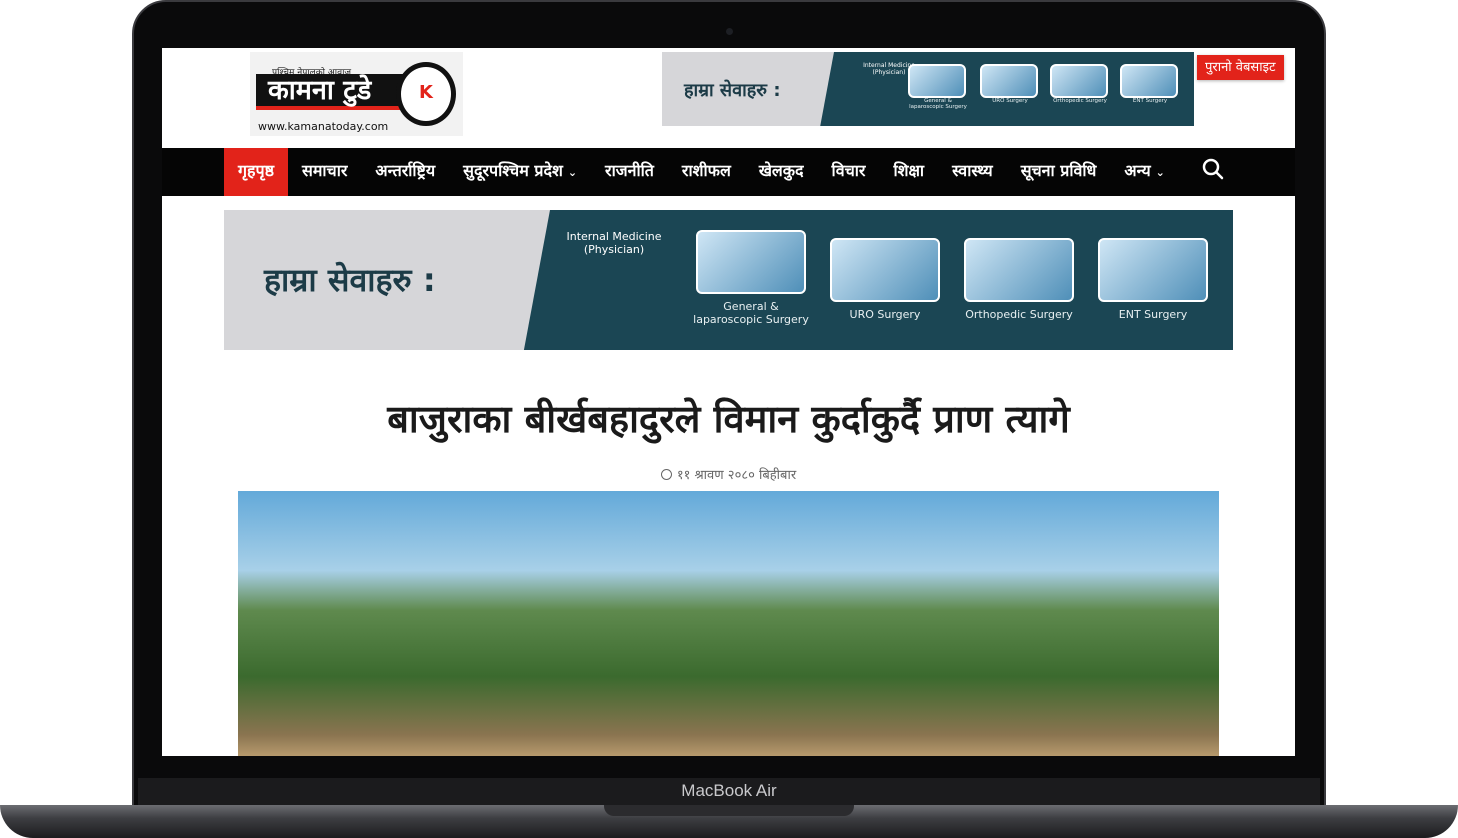  What do you see at coordinates (323, 126) in the screenshot?
I see `logo-url: www.kamanatoday.com` at bounding box center [323, 126].